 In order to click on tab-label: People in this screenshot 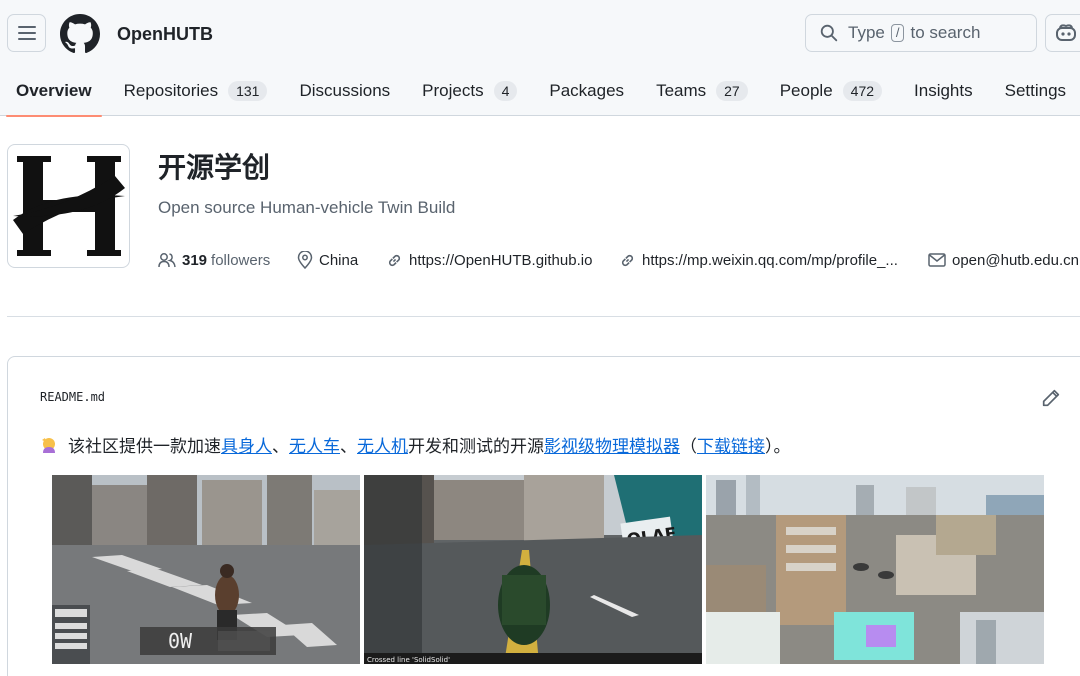, I will do `click(806, 90)`.